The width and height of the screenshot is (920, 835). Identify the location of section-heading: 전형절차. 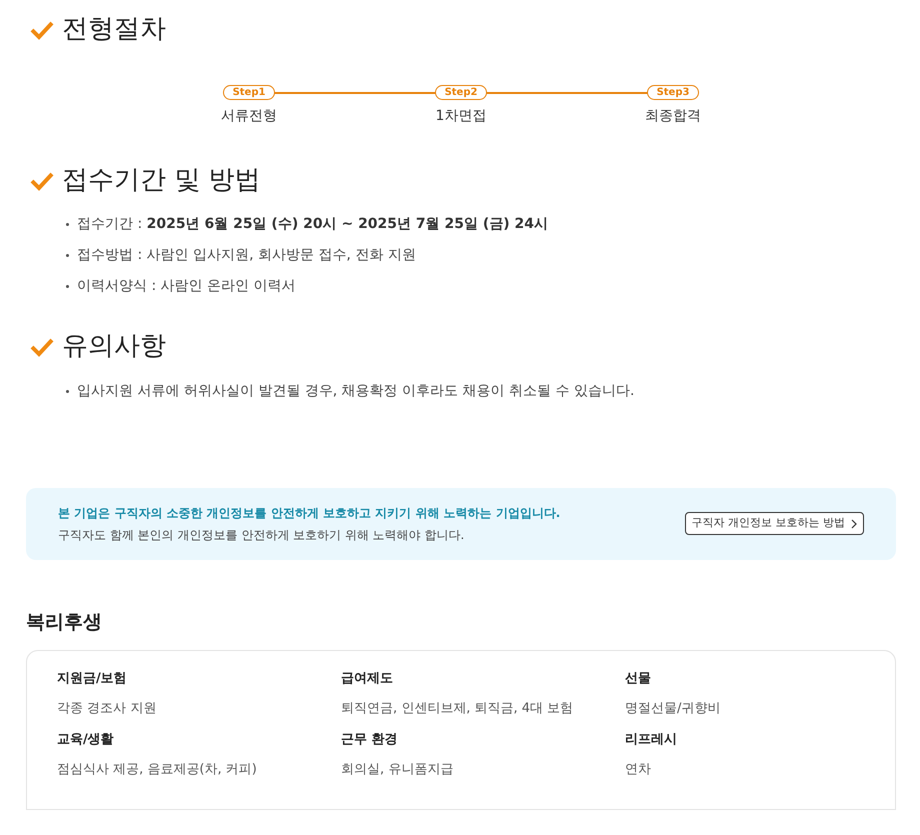
(114, 30).